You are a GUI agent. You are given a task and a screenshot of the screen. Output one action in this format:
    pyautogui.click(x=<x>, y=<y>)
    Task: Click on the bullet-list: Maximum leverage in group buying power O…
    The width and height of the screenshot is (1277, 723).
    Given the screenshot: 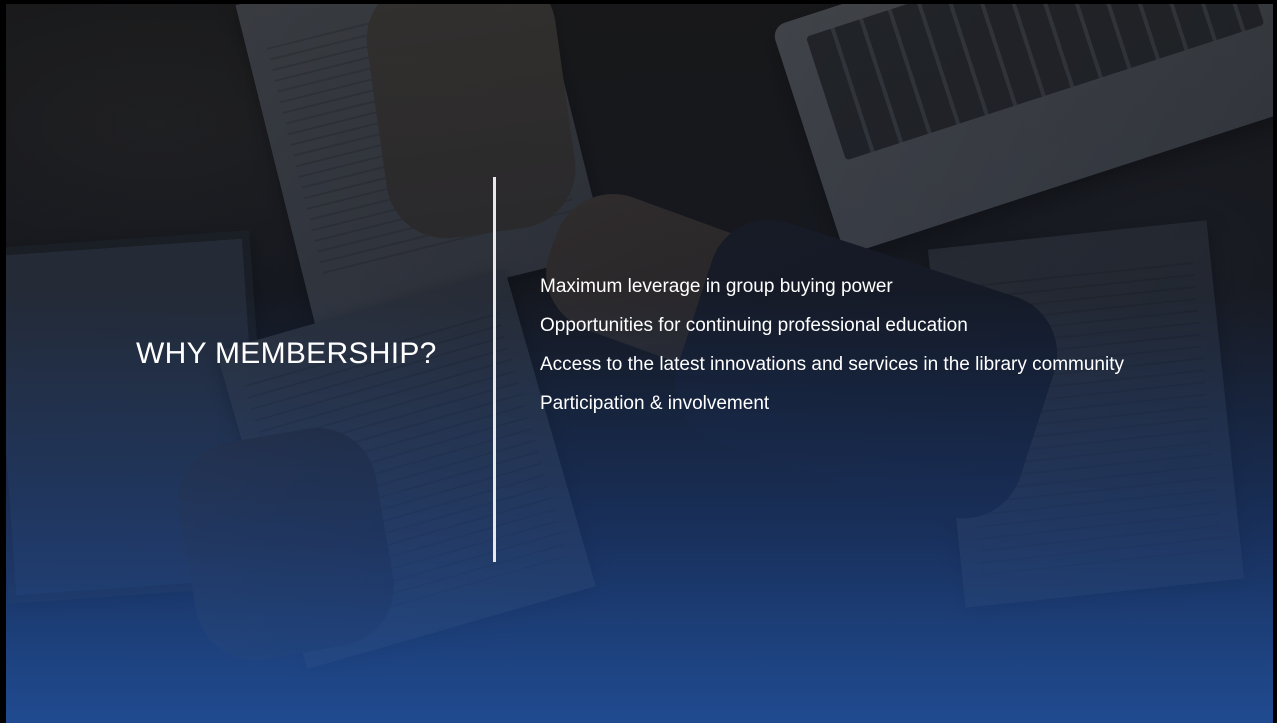 What is the action you would take?
    pyautogui.click(x=840, y=350)
    